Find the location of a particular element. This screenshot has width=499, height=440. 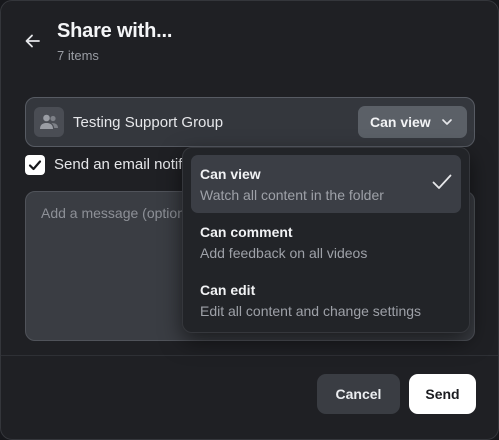

item-count: 7 items is located at coordinates (78, 55).